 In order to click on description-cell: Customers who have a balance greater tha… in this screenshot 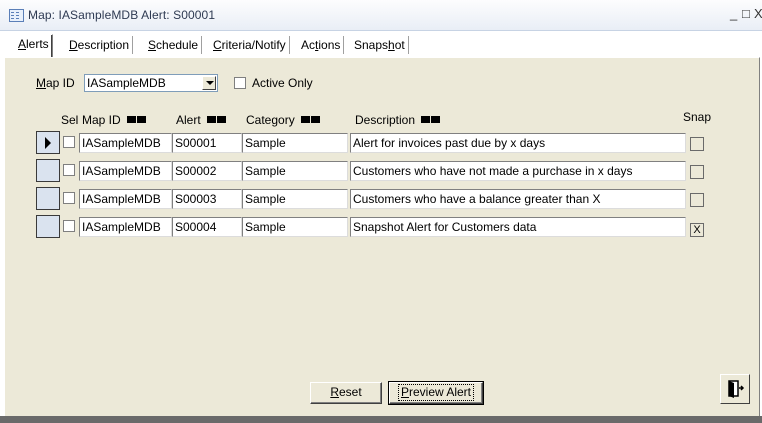, I will do `click(518, 199)`.